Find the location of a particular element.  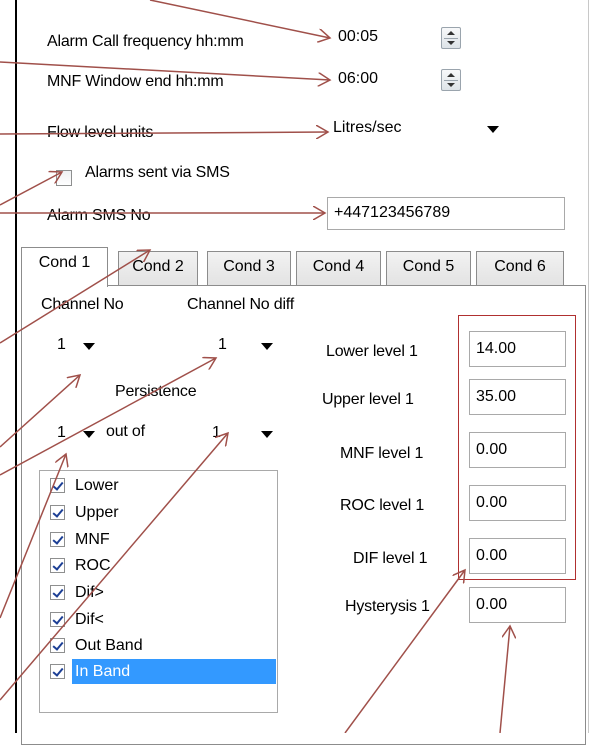

tab-cond-5: Cond 5 is located at coordinates (428, 268).